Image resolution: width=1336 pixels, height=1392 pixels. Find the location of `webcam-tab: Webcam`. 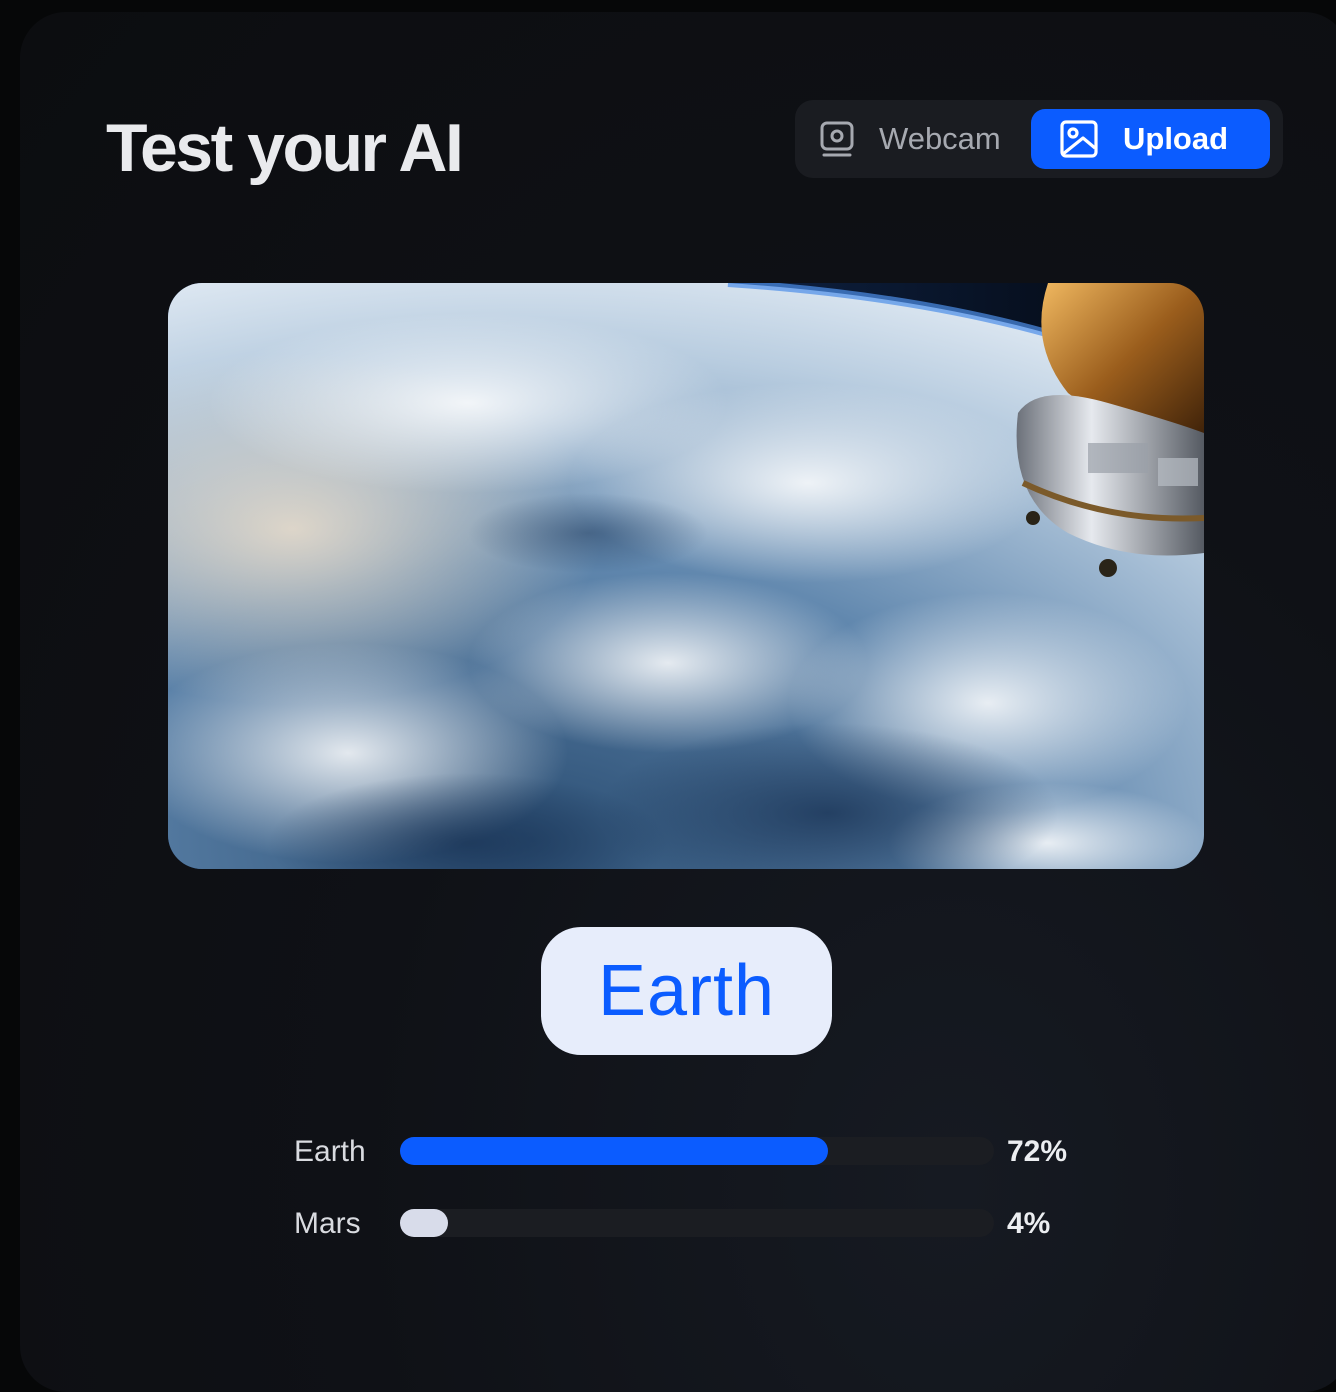

webcam-tab: Webcam is located at coordinates (915, 139).